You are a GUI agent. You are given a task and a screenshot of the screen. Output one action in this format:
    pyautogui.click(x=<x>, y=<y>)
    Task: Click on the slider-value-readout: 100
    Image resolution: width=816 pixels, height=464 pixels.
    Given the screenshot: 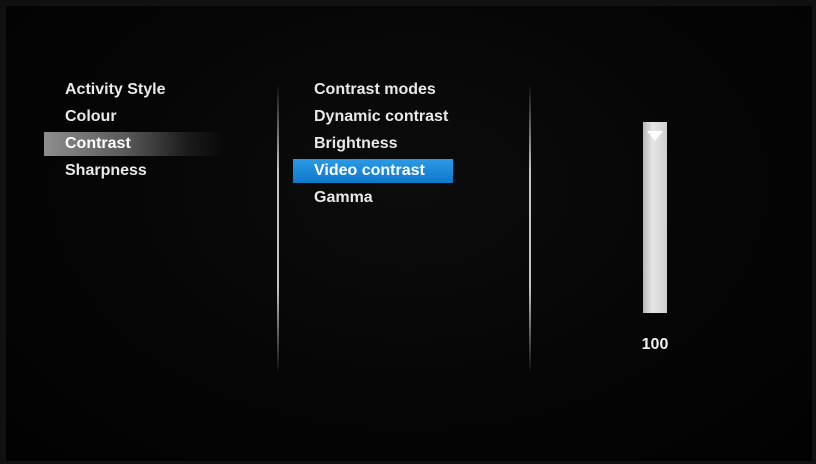 What is the action you would take?
    pyautogui.click(x=655, y=344)
    